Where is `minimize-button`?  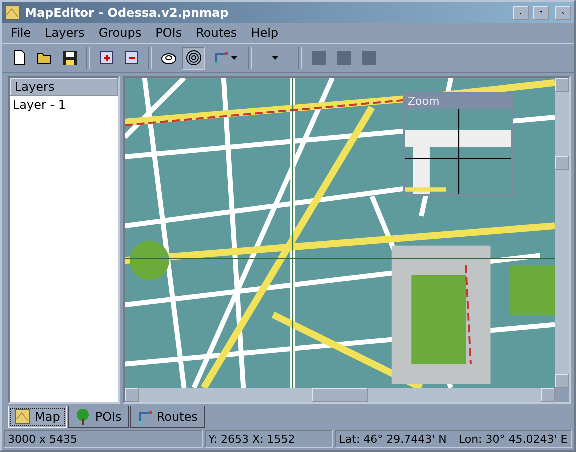 minimize-button is located at coordinates (521, 13).